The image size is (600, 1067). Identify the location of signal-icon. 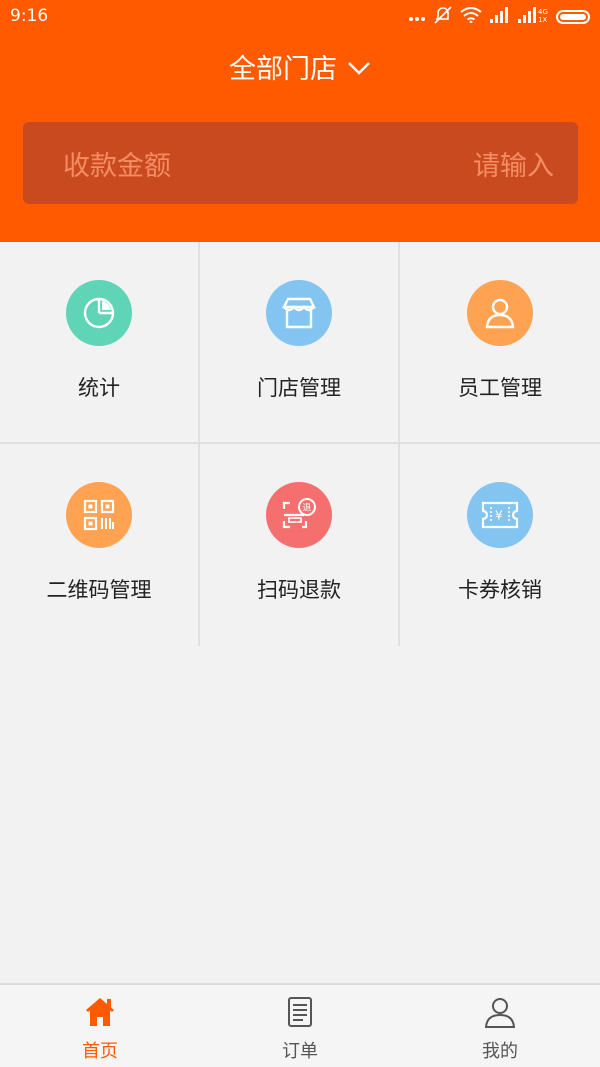
(500, 17).